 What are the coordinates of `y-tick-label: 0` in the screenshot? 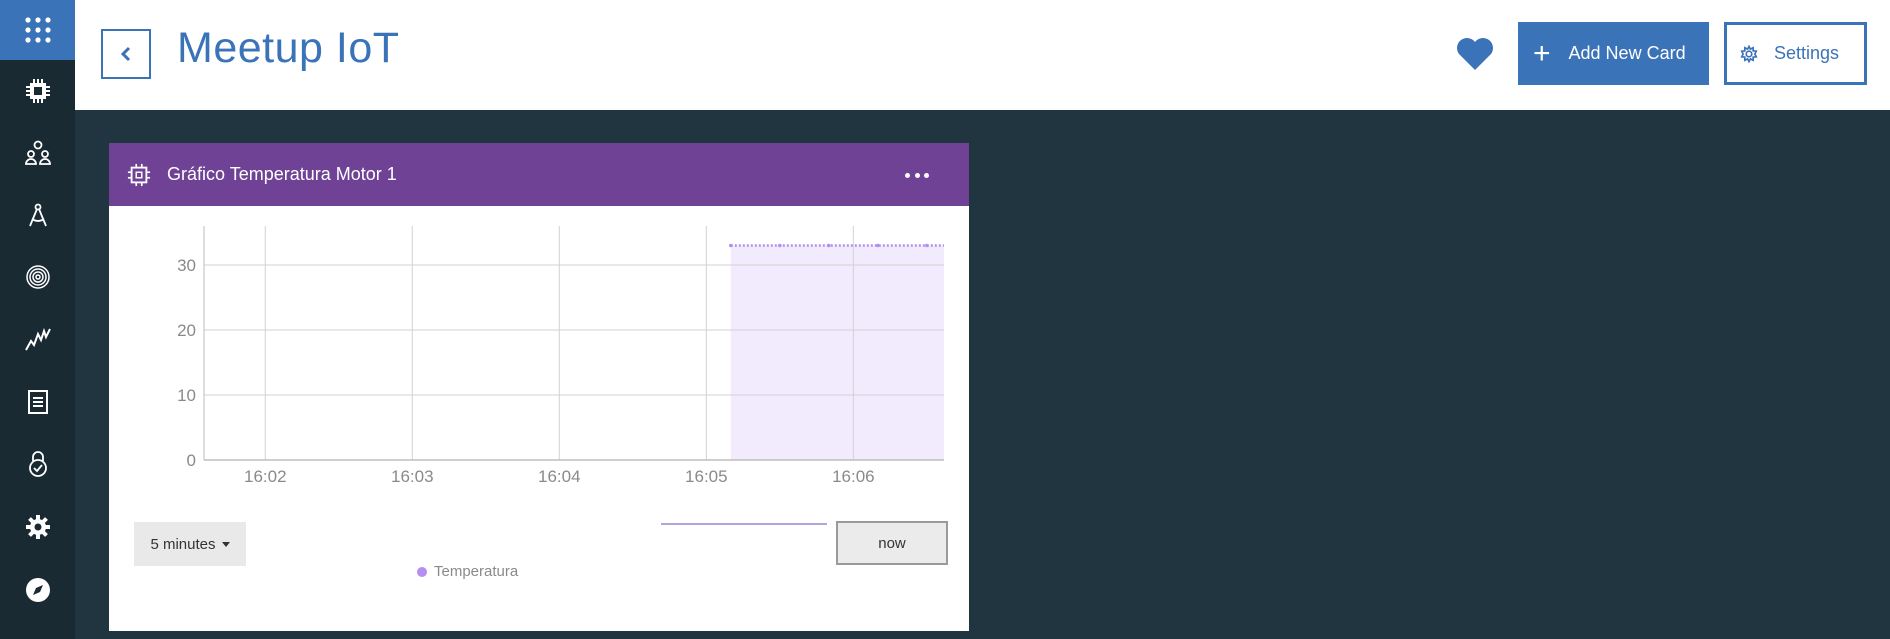 It's located at (191, 460).